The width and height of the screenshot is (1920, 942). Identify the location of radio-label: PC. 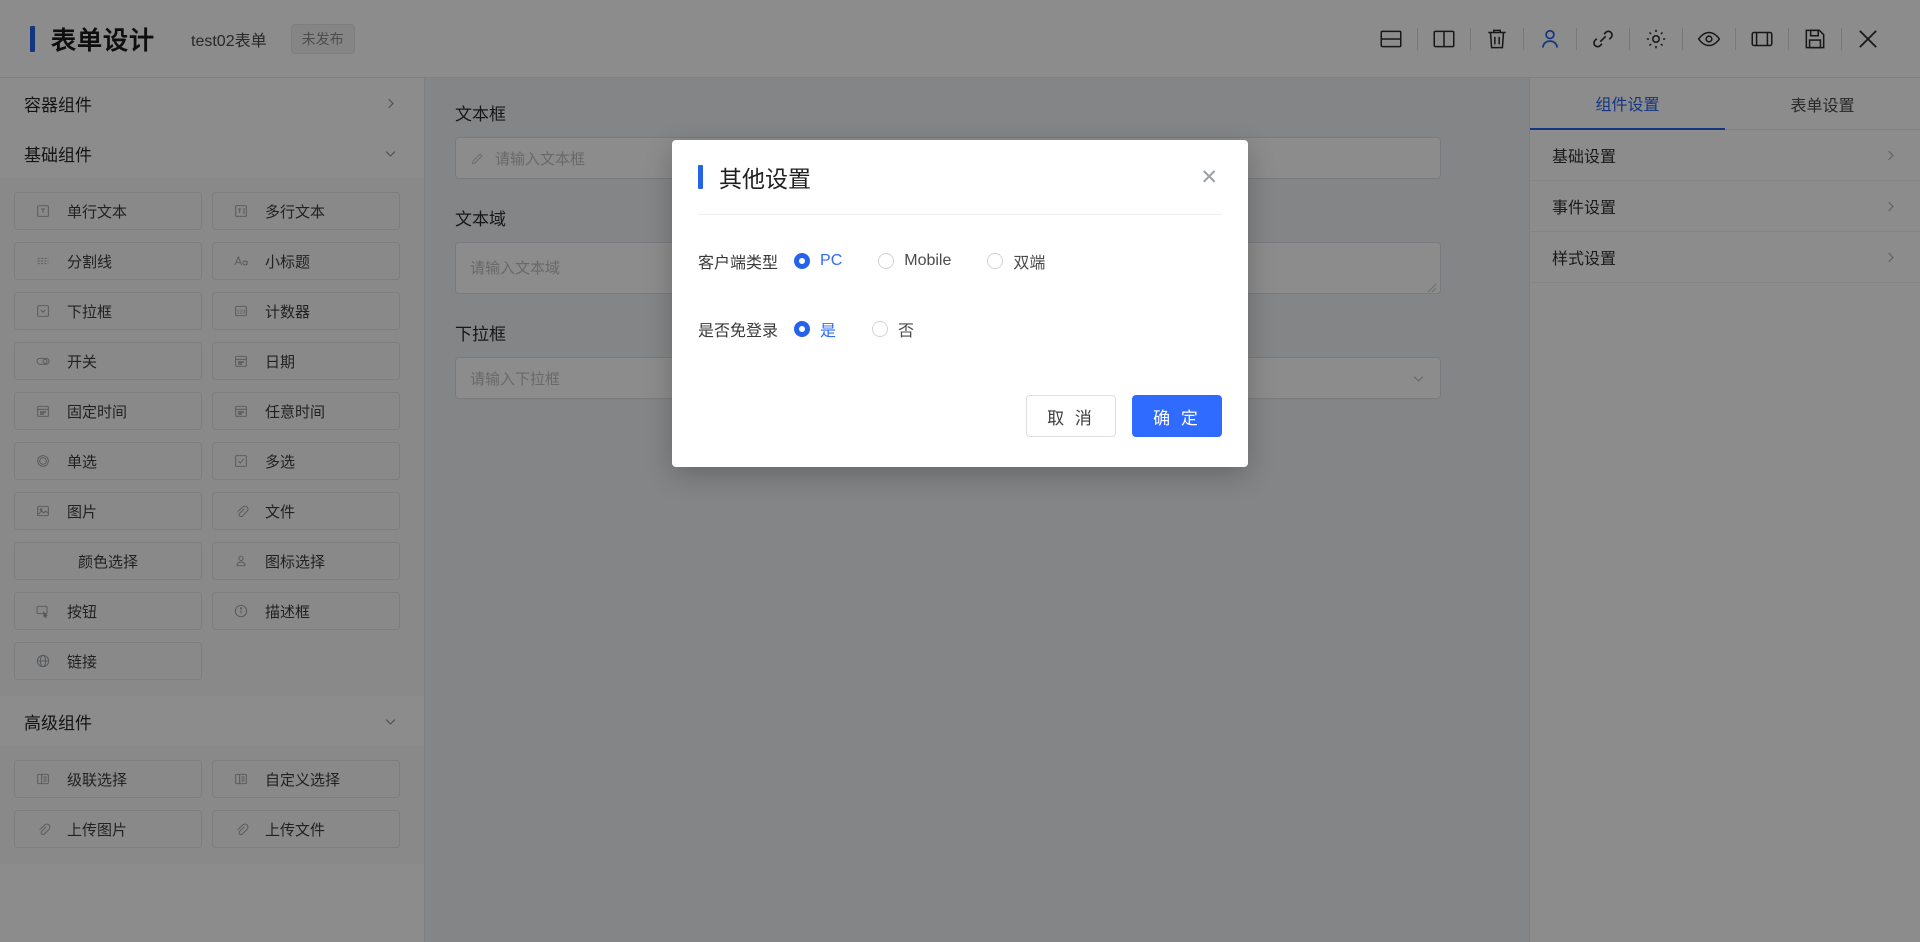
(831, 260).